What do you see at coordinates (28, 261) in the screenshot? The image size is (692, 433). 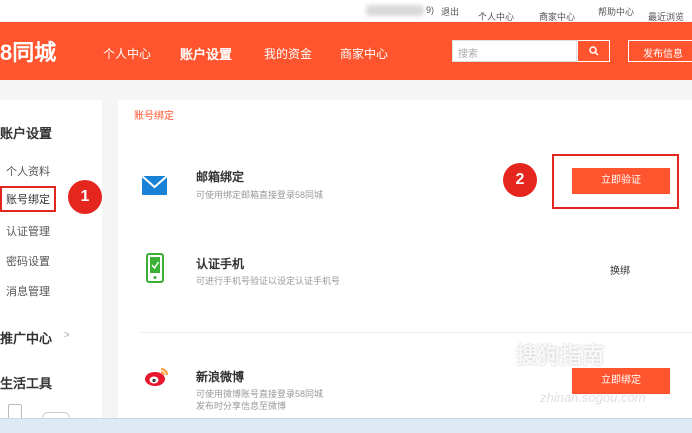 I see `sidebar-item-password: 密码设置` at bounding box center [28, 261].